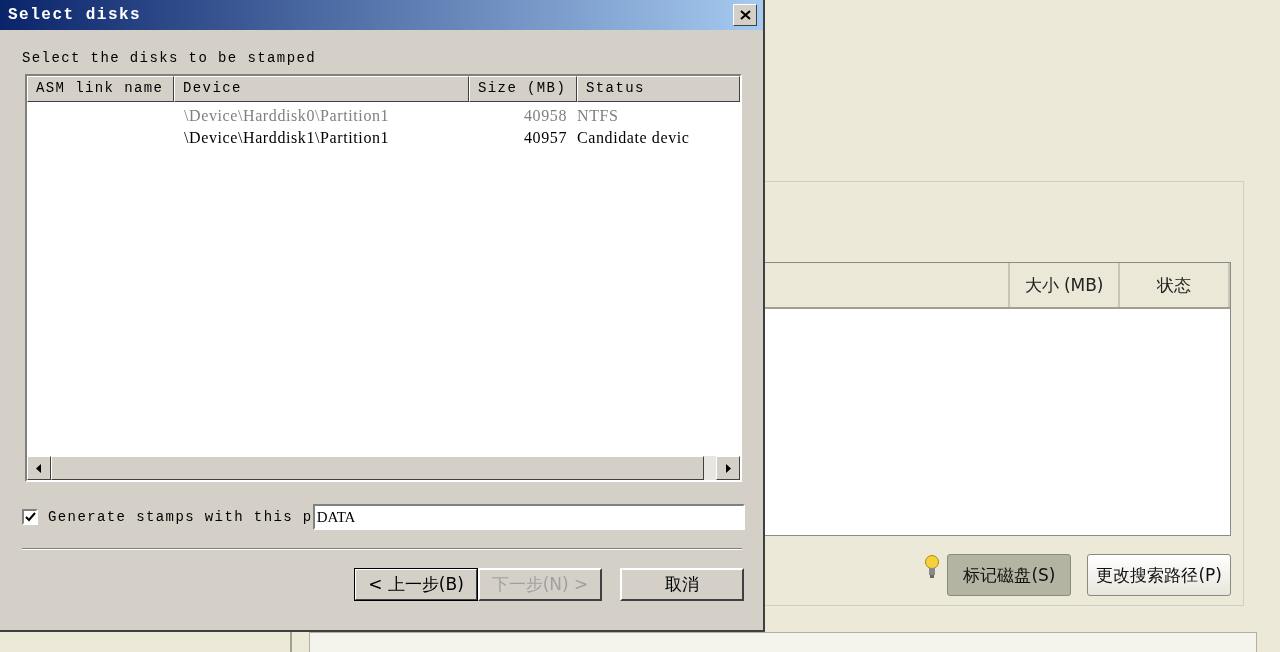 Image resolution: width=1280 pixels, height=652 pixels. Describe the element at coordinates (416, 584) in the screenshot. I see `wizard-button: < 上一步(B)` at that location.